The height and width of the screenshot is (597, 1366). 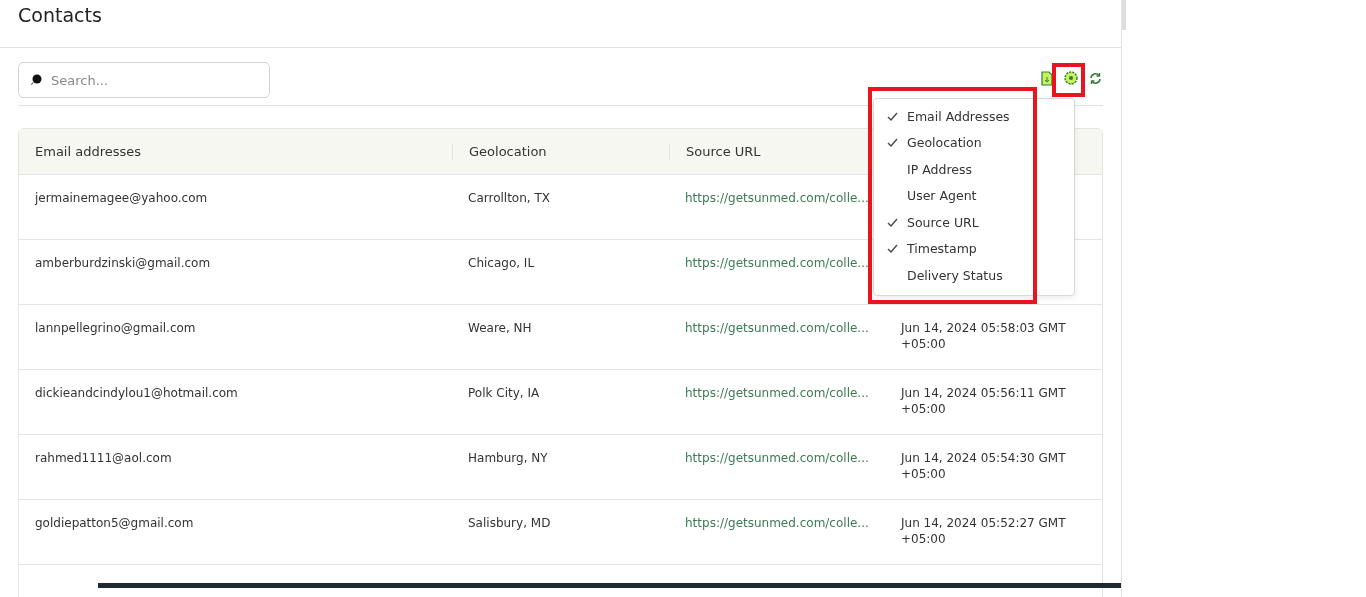 I want to click on column-header: Geolocation, so click(x=560, y=151).